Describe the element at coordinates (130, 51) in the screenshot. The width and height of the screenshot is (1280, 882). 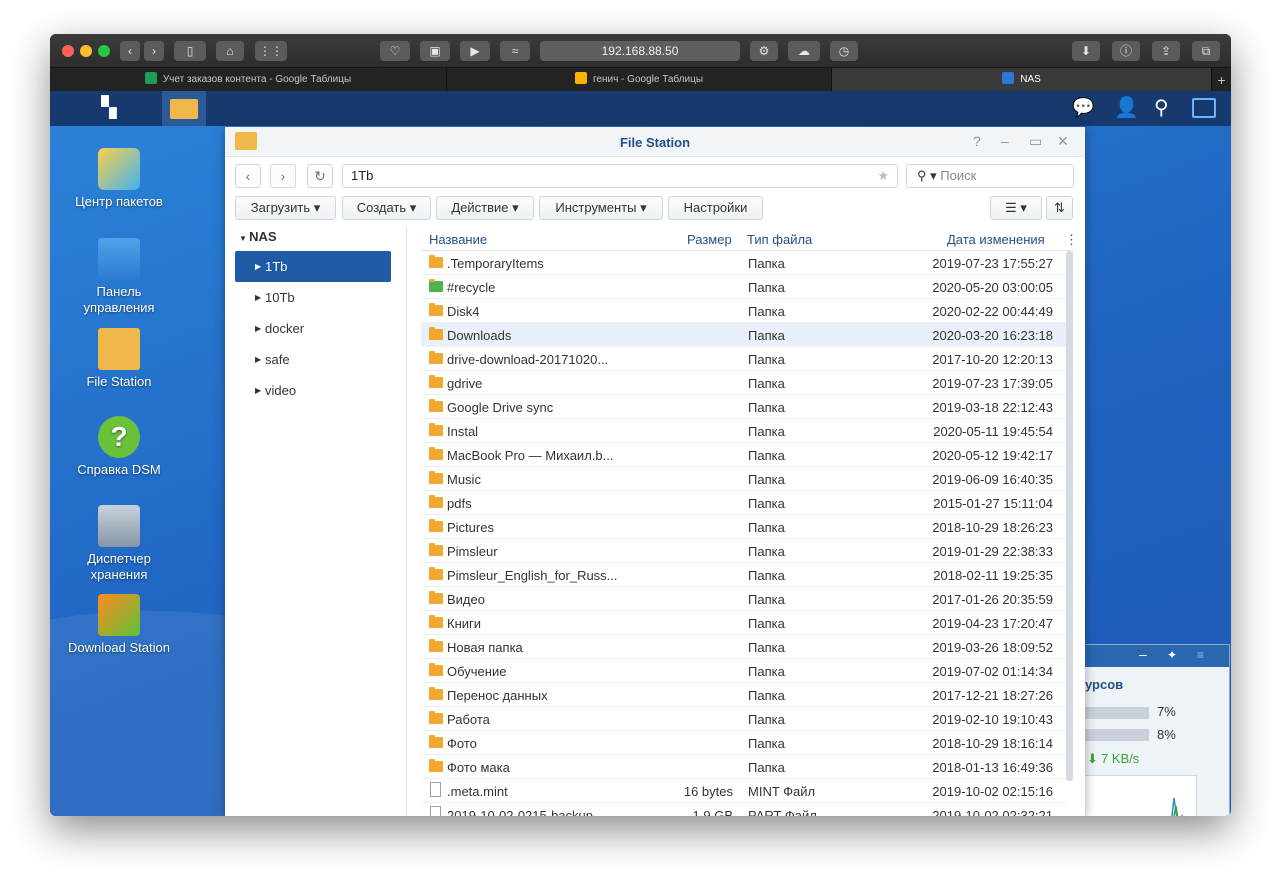
I see `back-icon: ‹` at that location.